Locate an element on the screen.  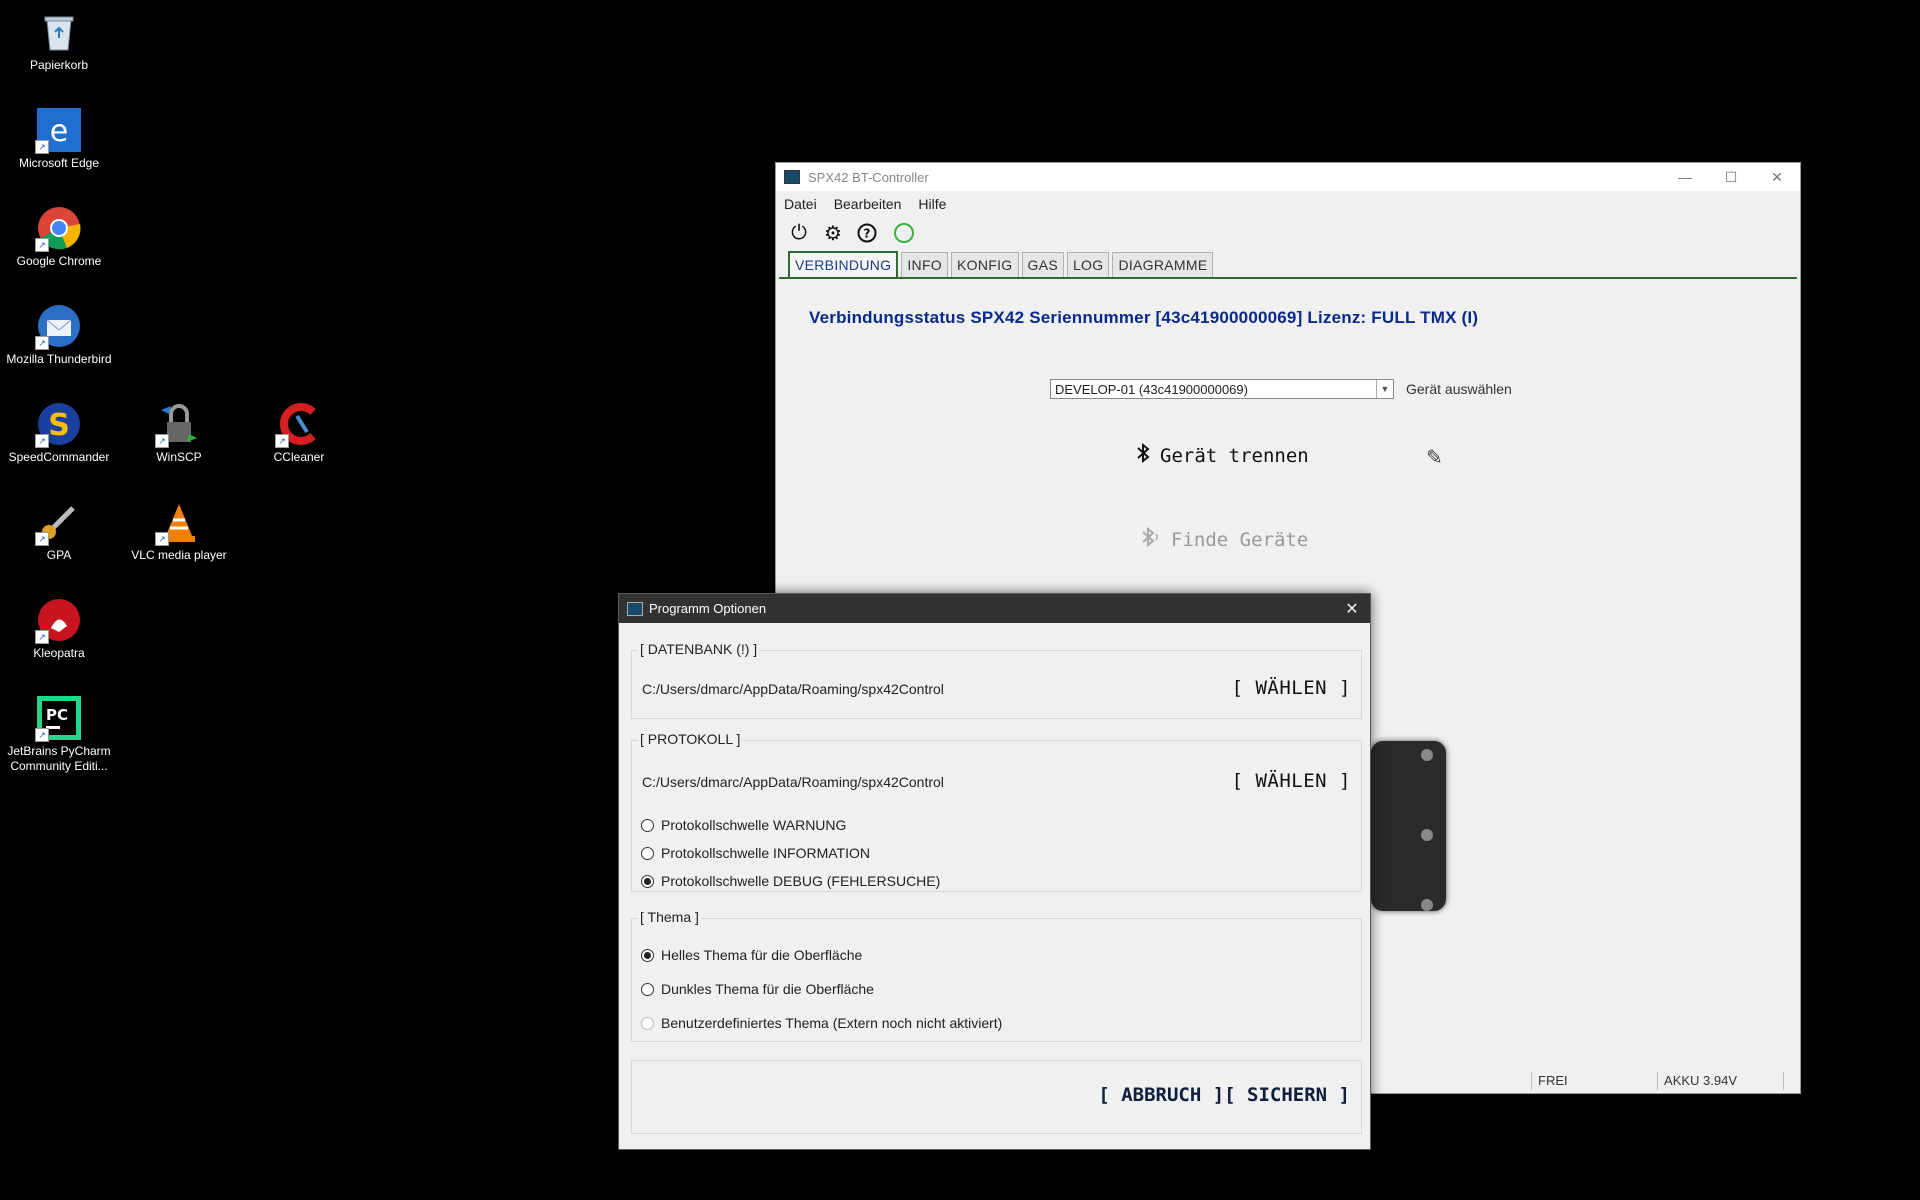
svg-text: PC is located at coordinates (57, 715).